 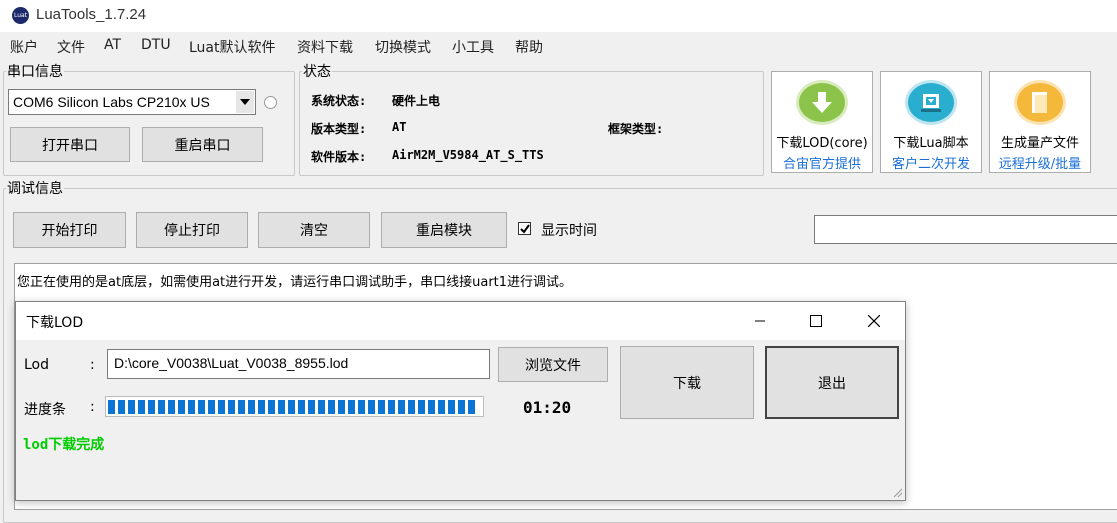 I want to click on version-type-label: 版本类型:, so click(x=339, y=129).